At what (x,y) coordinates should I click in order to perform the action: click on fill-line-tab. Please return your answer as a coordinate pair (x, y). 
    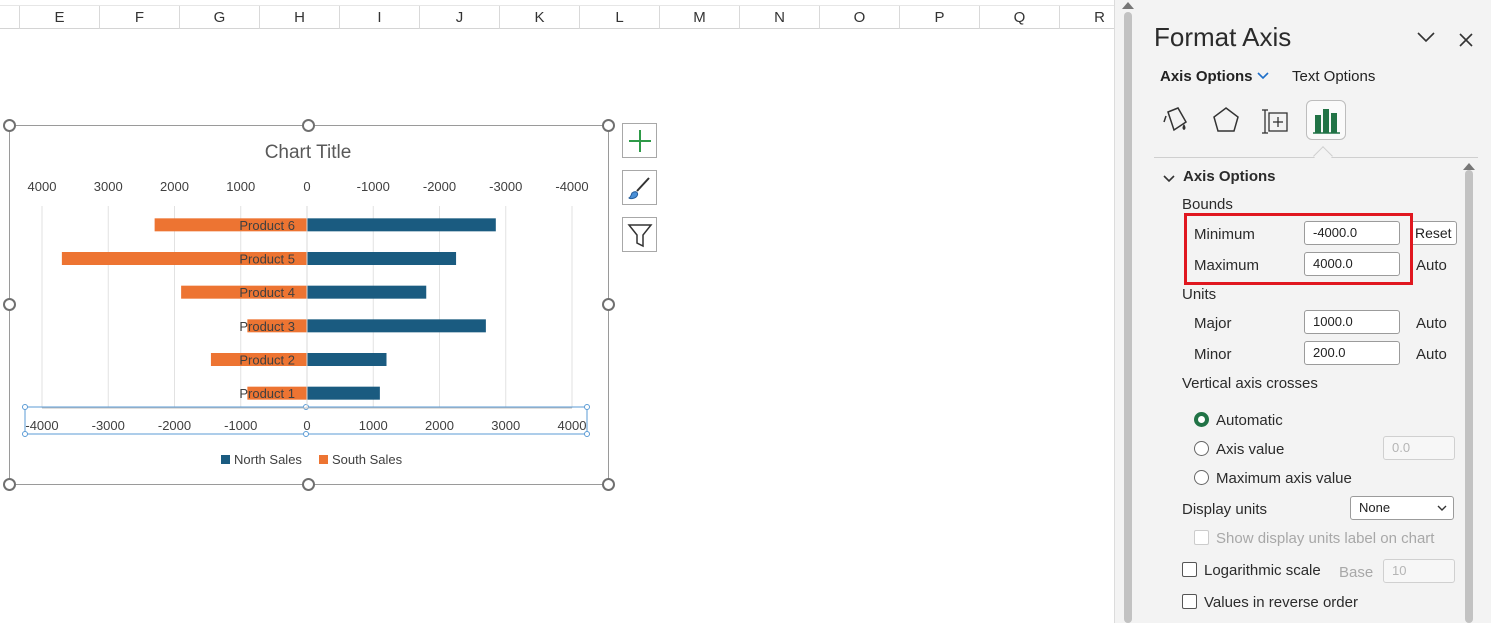
    Looking at the image, I should click on (1176, 120).